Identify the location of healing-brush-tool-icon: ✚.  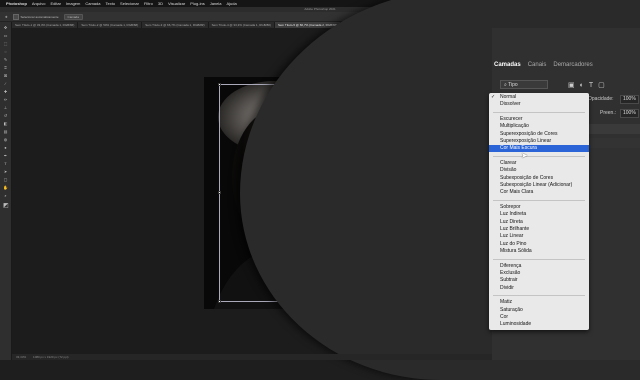
(5, 92).